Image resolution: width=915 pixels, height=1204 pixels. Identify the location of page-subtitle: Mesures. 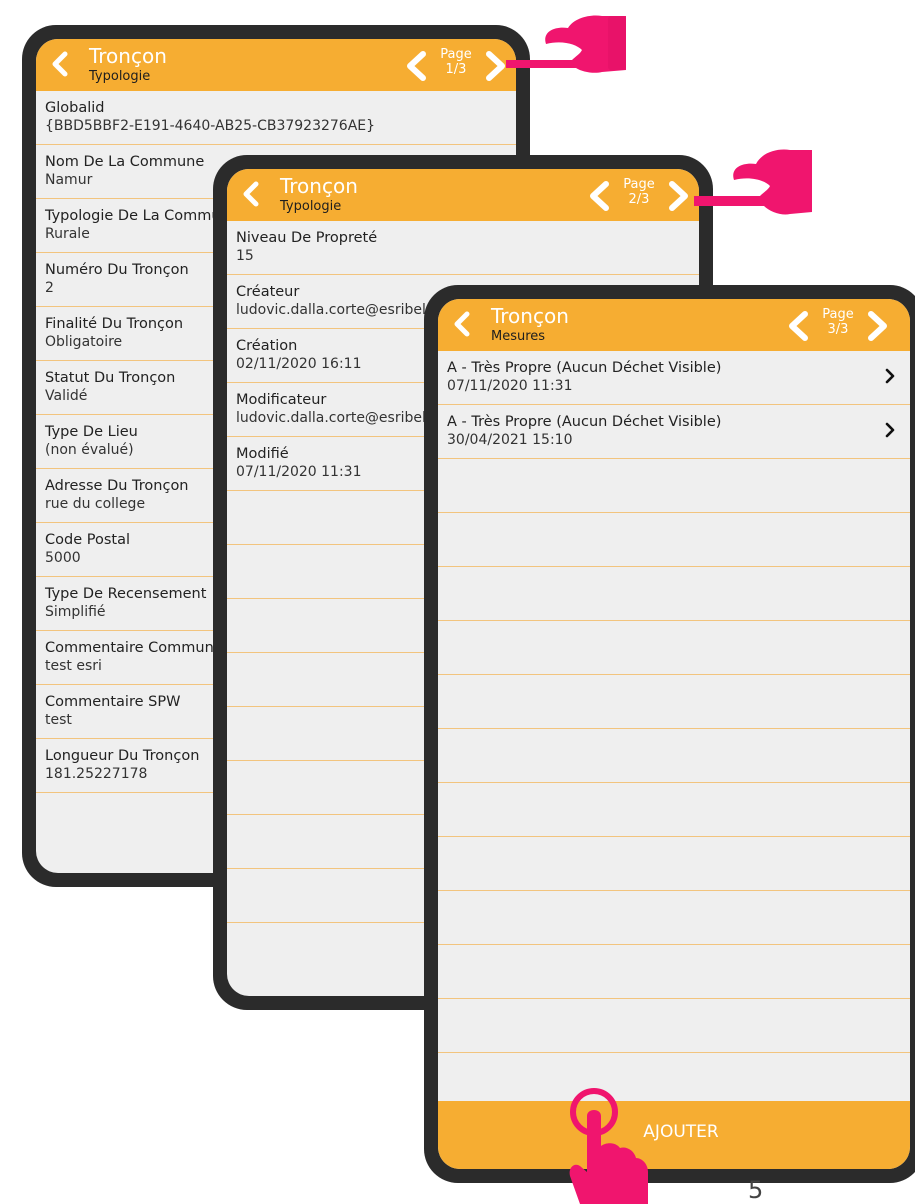
(518, 336).